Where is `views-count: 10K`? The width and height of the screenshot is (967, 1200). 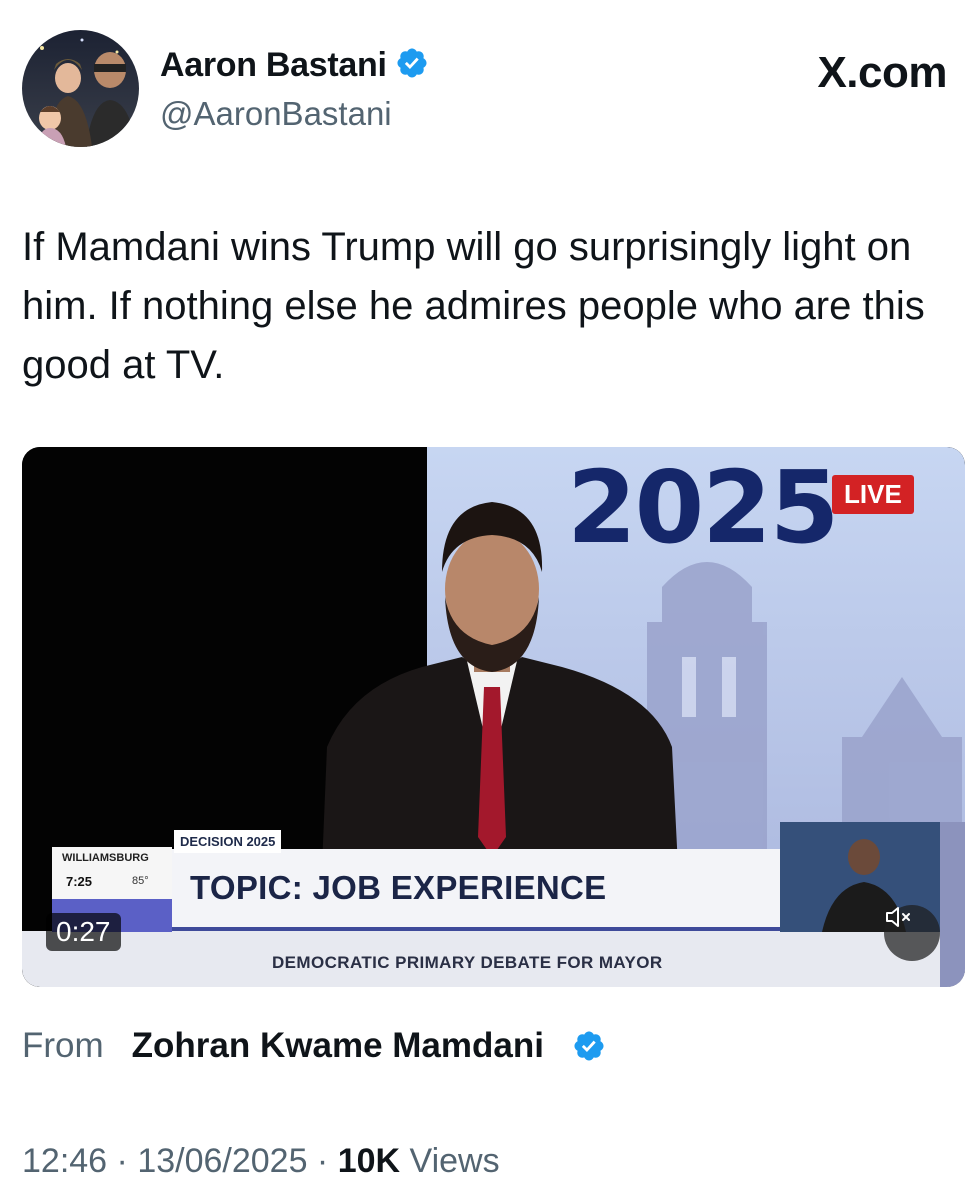
views-count: 10K is located at coordinates (369, 1161).